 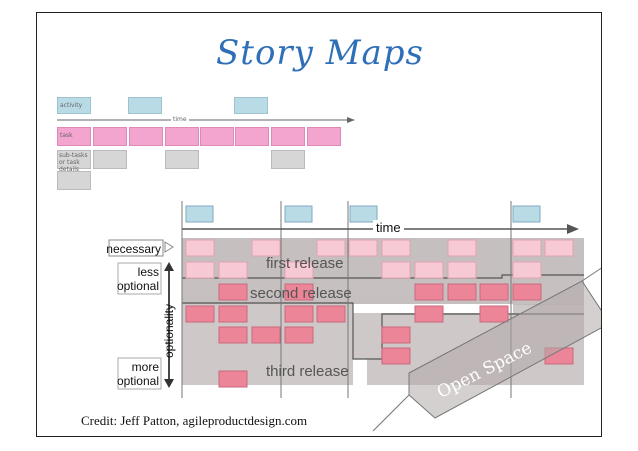 I want to click on less-optional-line1: less, so click(x=148, y=272).